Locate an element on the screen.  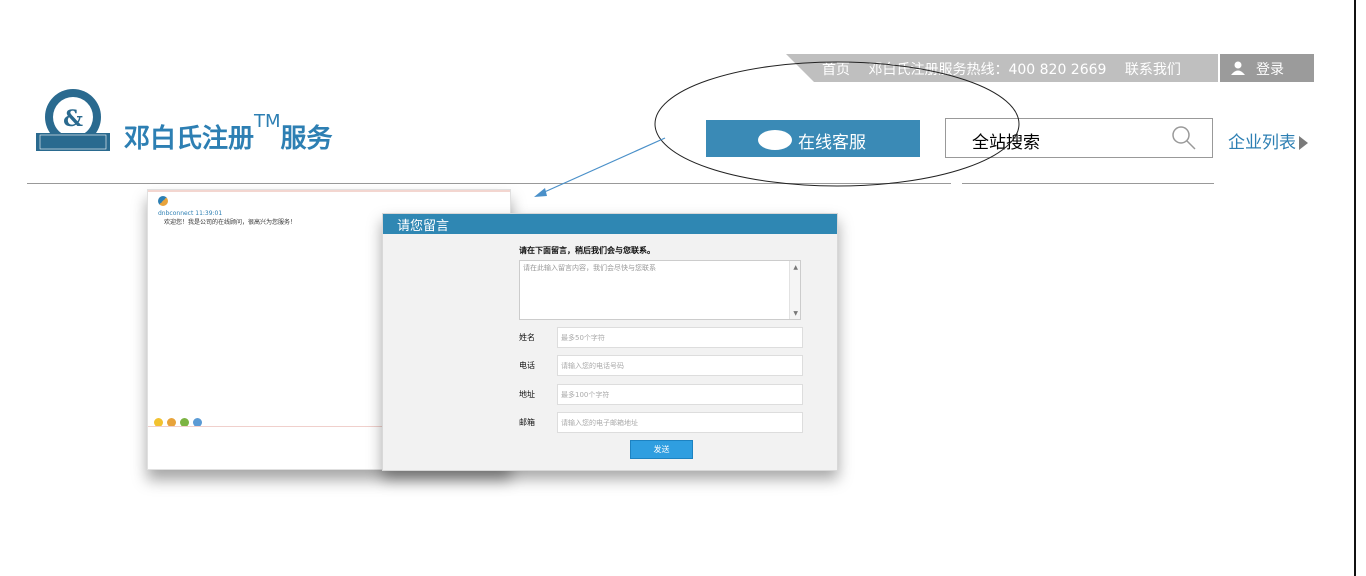
annotation-arrow-head is located at coordinates (540, 192).